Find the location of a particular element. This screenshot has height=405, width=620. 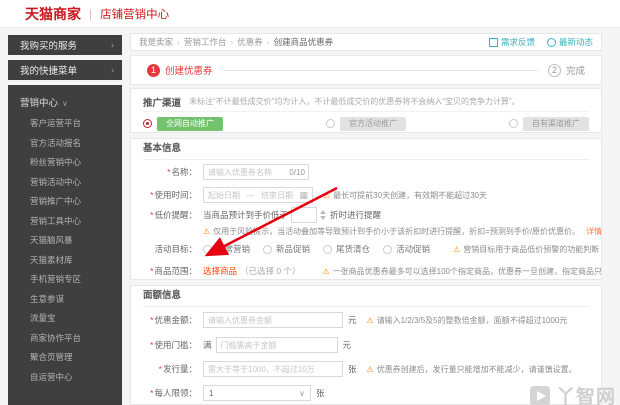

step-connector-line is located at coordinates (380, 70).